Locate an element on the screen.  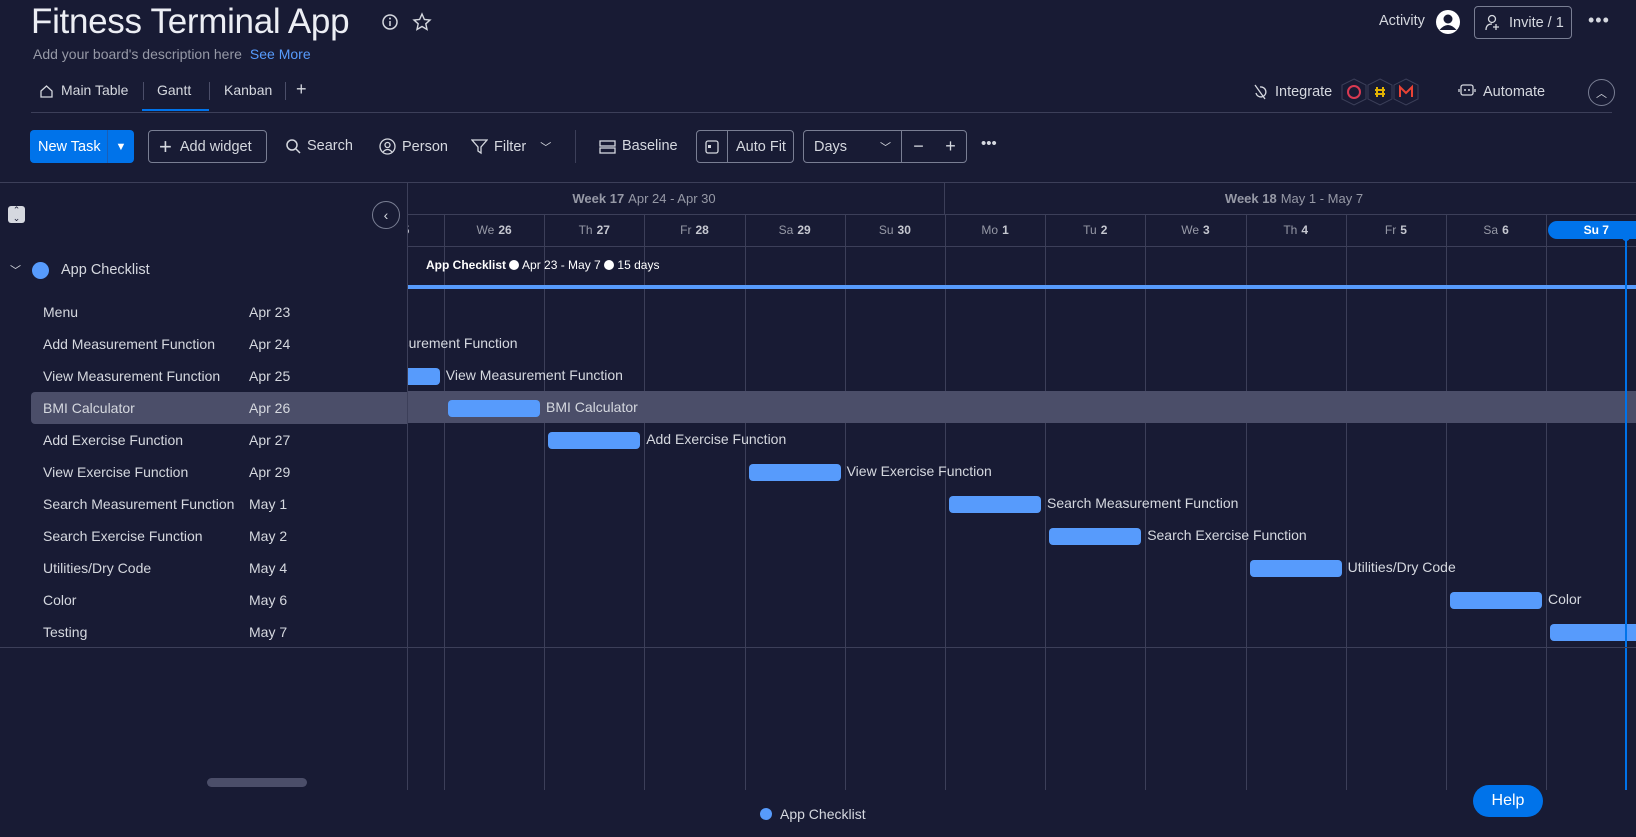
day-header: Su 7 is located at coordinates (1591, 230).